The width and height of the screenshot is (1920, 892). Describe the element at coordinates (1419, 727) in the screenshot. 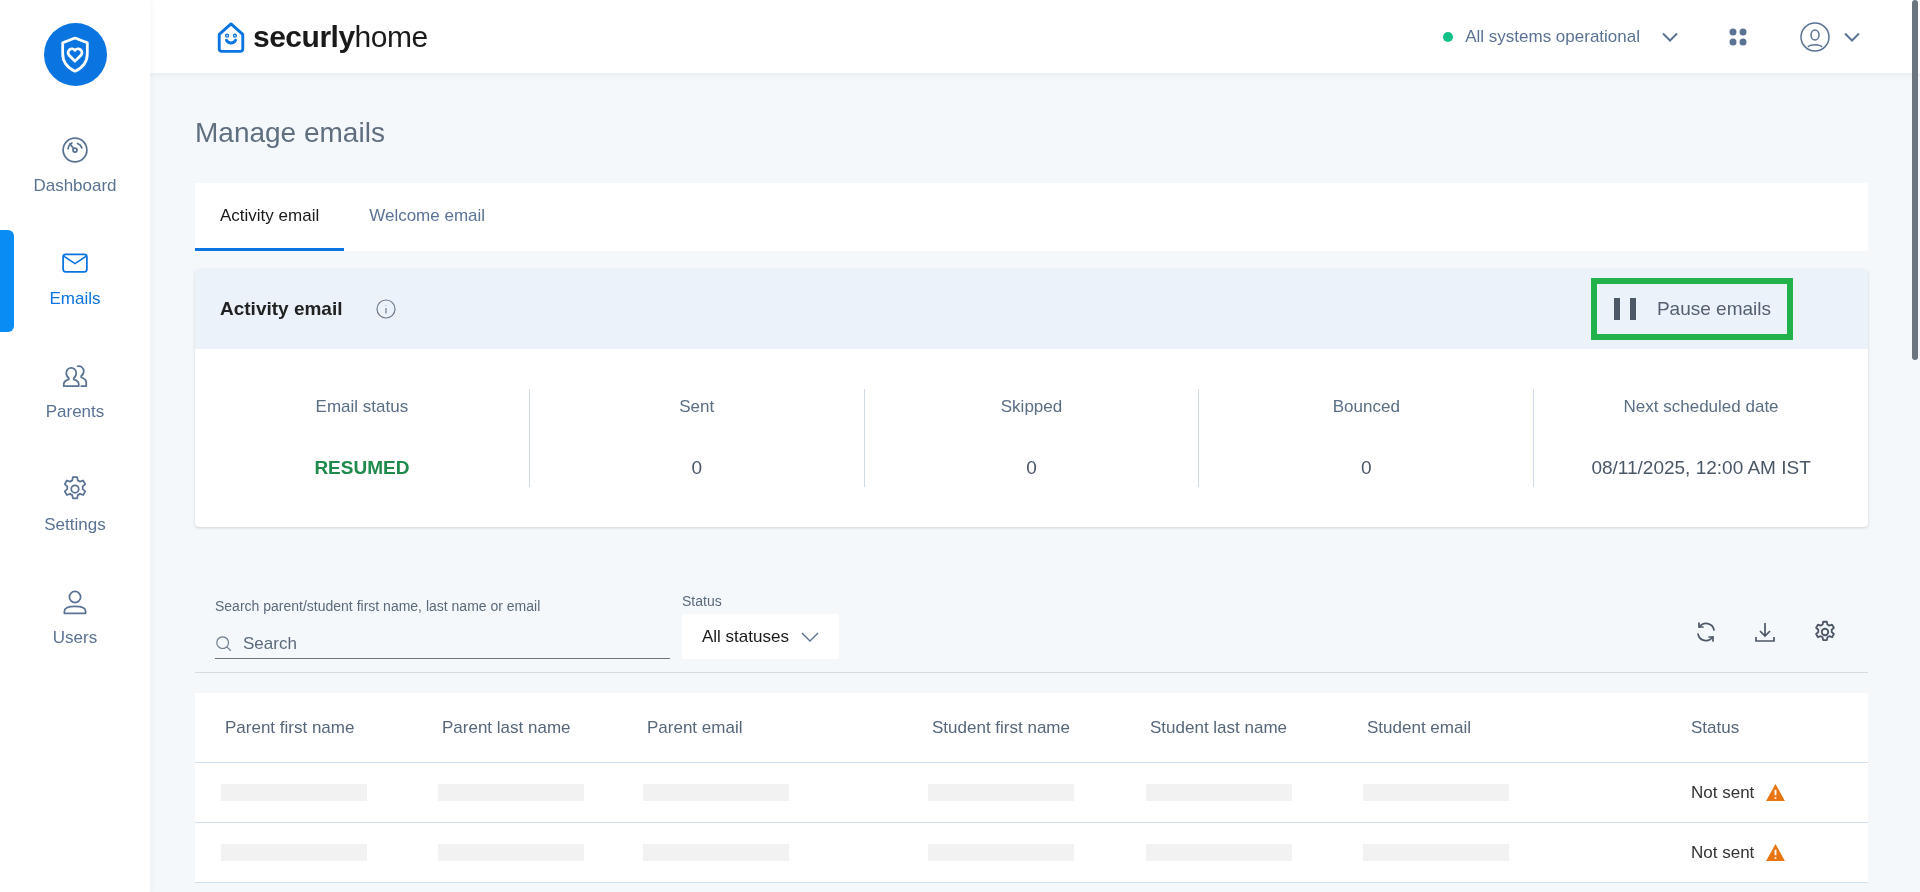

I see `column-header: Student email` at that location.